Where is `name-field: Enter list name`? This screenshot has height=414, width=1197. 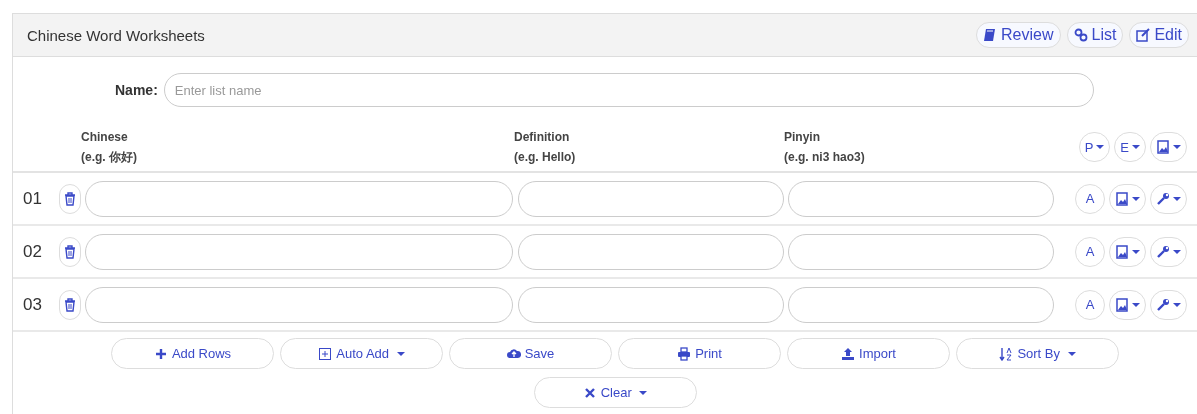
name-field: Enter list name is located at coordinates (628, 90).